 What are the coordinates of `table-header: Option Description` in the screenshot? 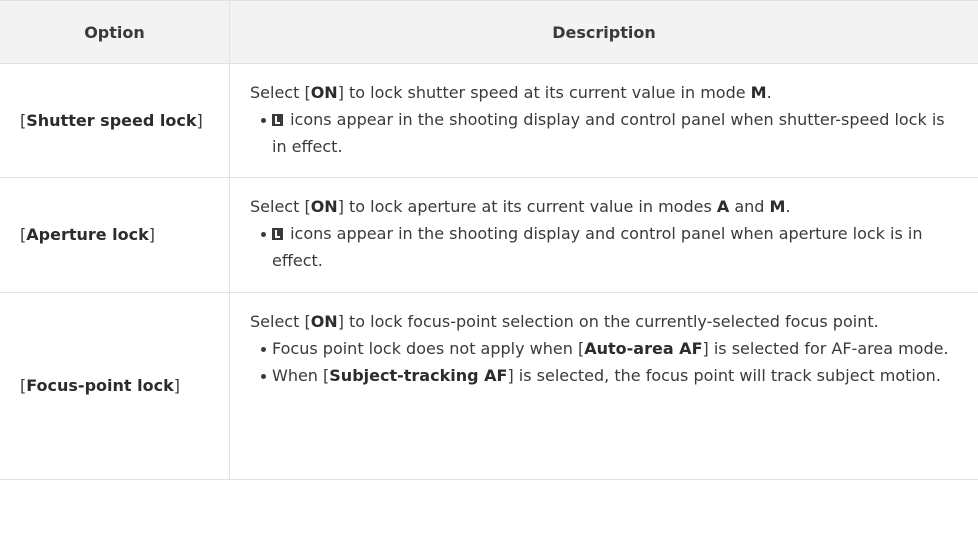 It's located at (489, 32).